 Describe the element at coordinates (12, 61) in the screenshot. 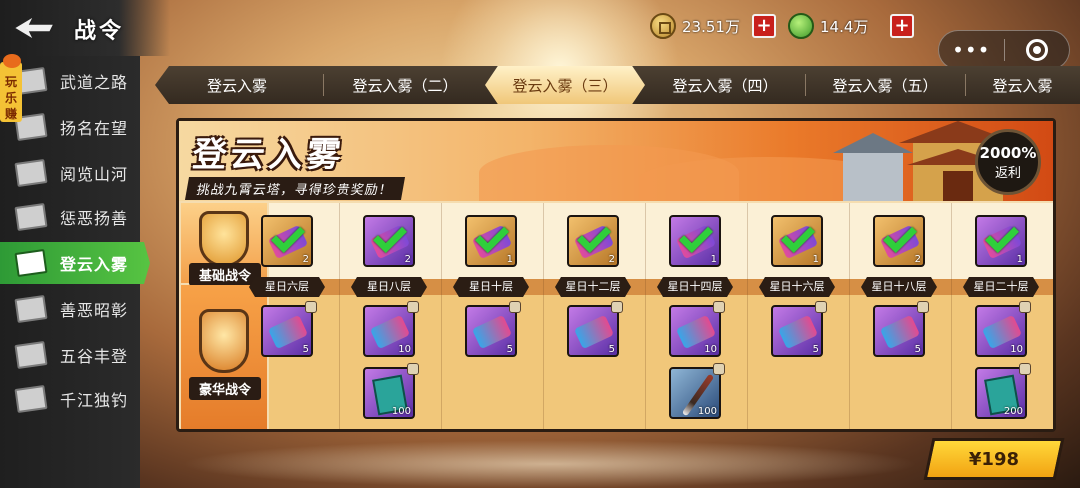

I see `pumpkin-icon` at that location.